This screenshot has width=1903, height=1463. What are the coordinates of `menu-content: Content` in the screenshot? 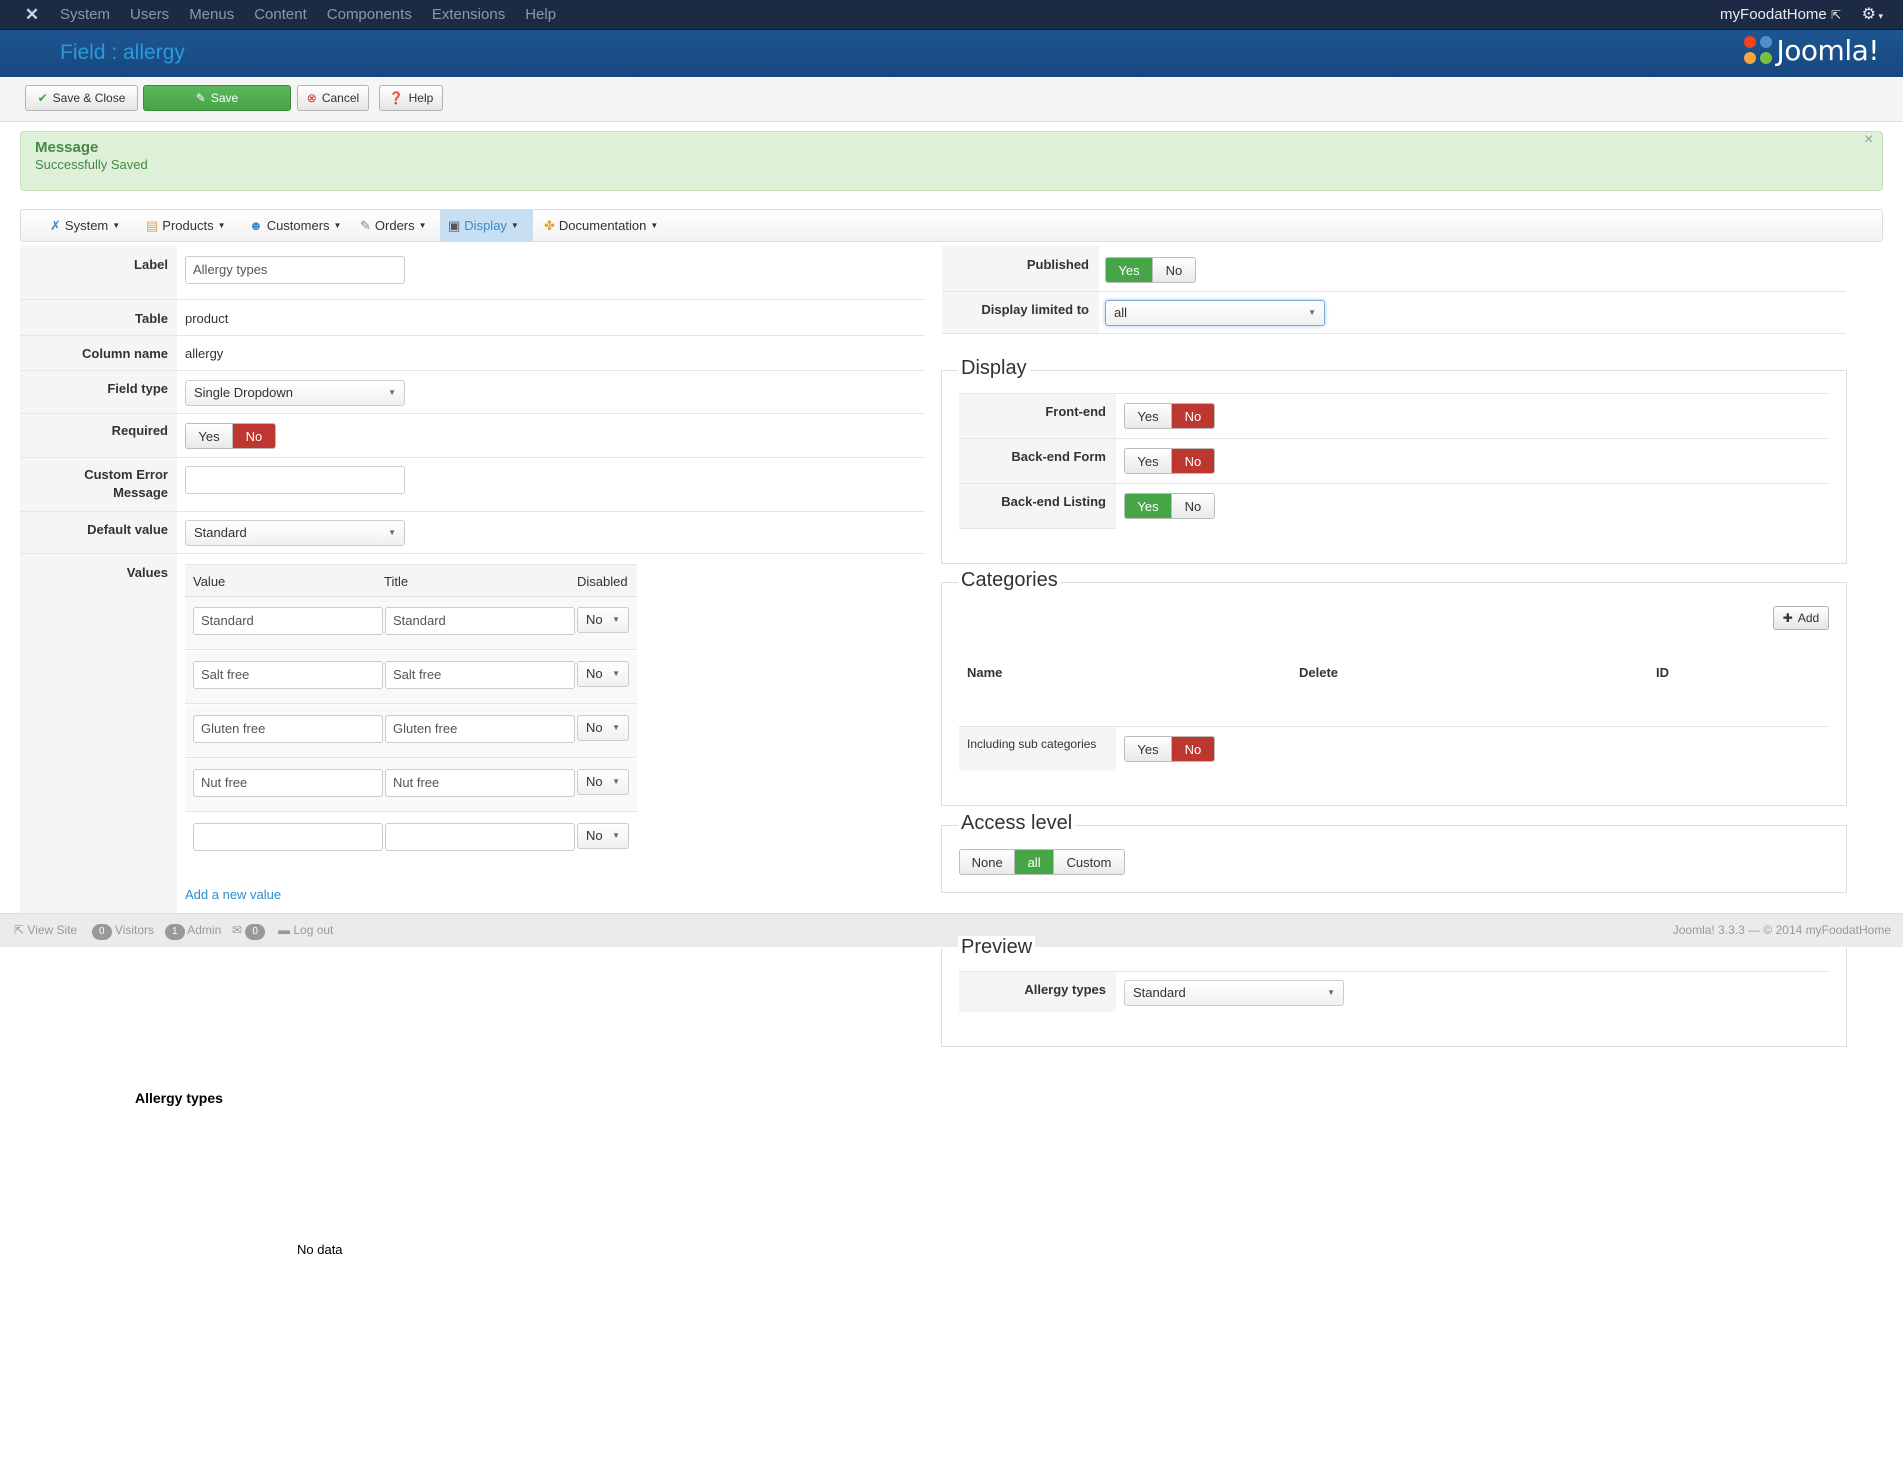 It's located at (280, 15).